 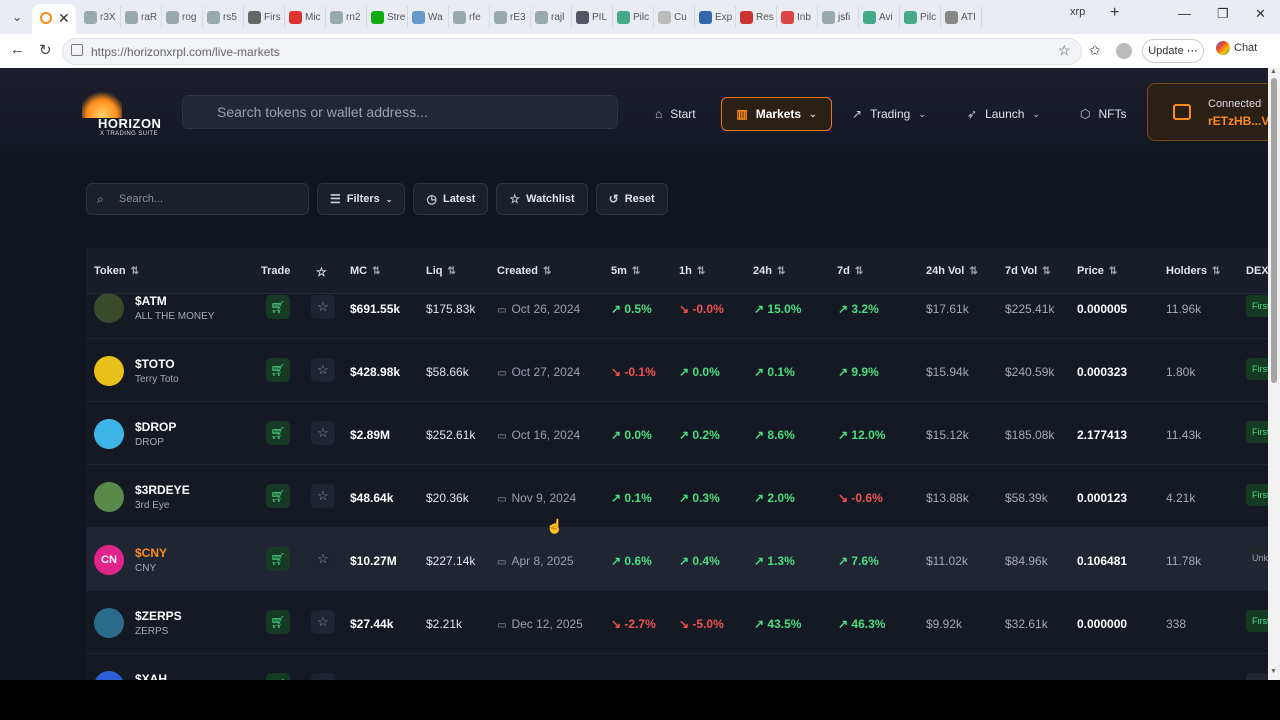 What do you see at coordinates (524, 271) in the screenshot?
I see `col-created: Created ⇅` at bounding box center [524, 271].